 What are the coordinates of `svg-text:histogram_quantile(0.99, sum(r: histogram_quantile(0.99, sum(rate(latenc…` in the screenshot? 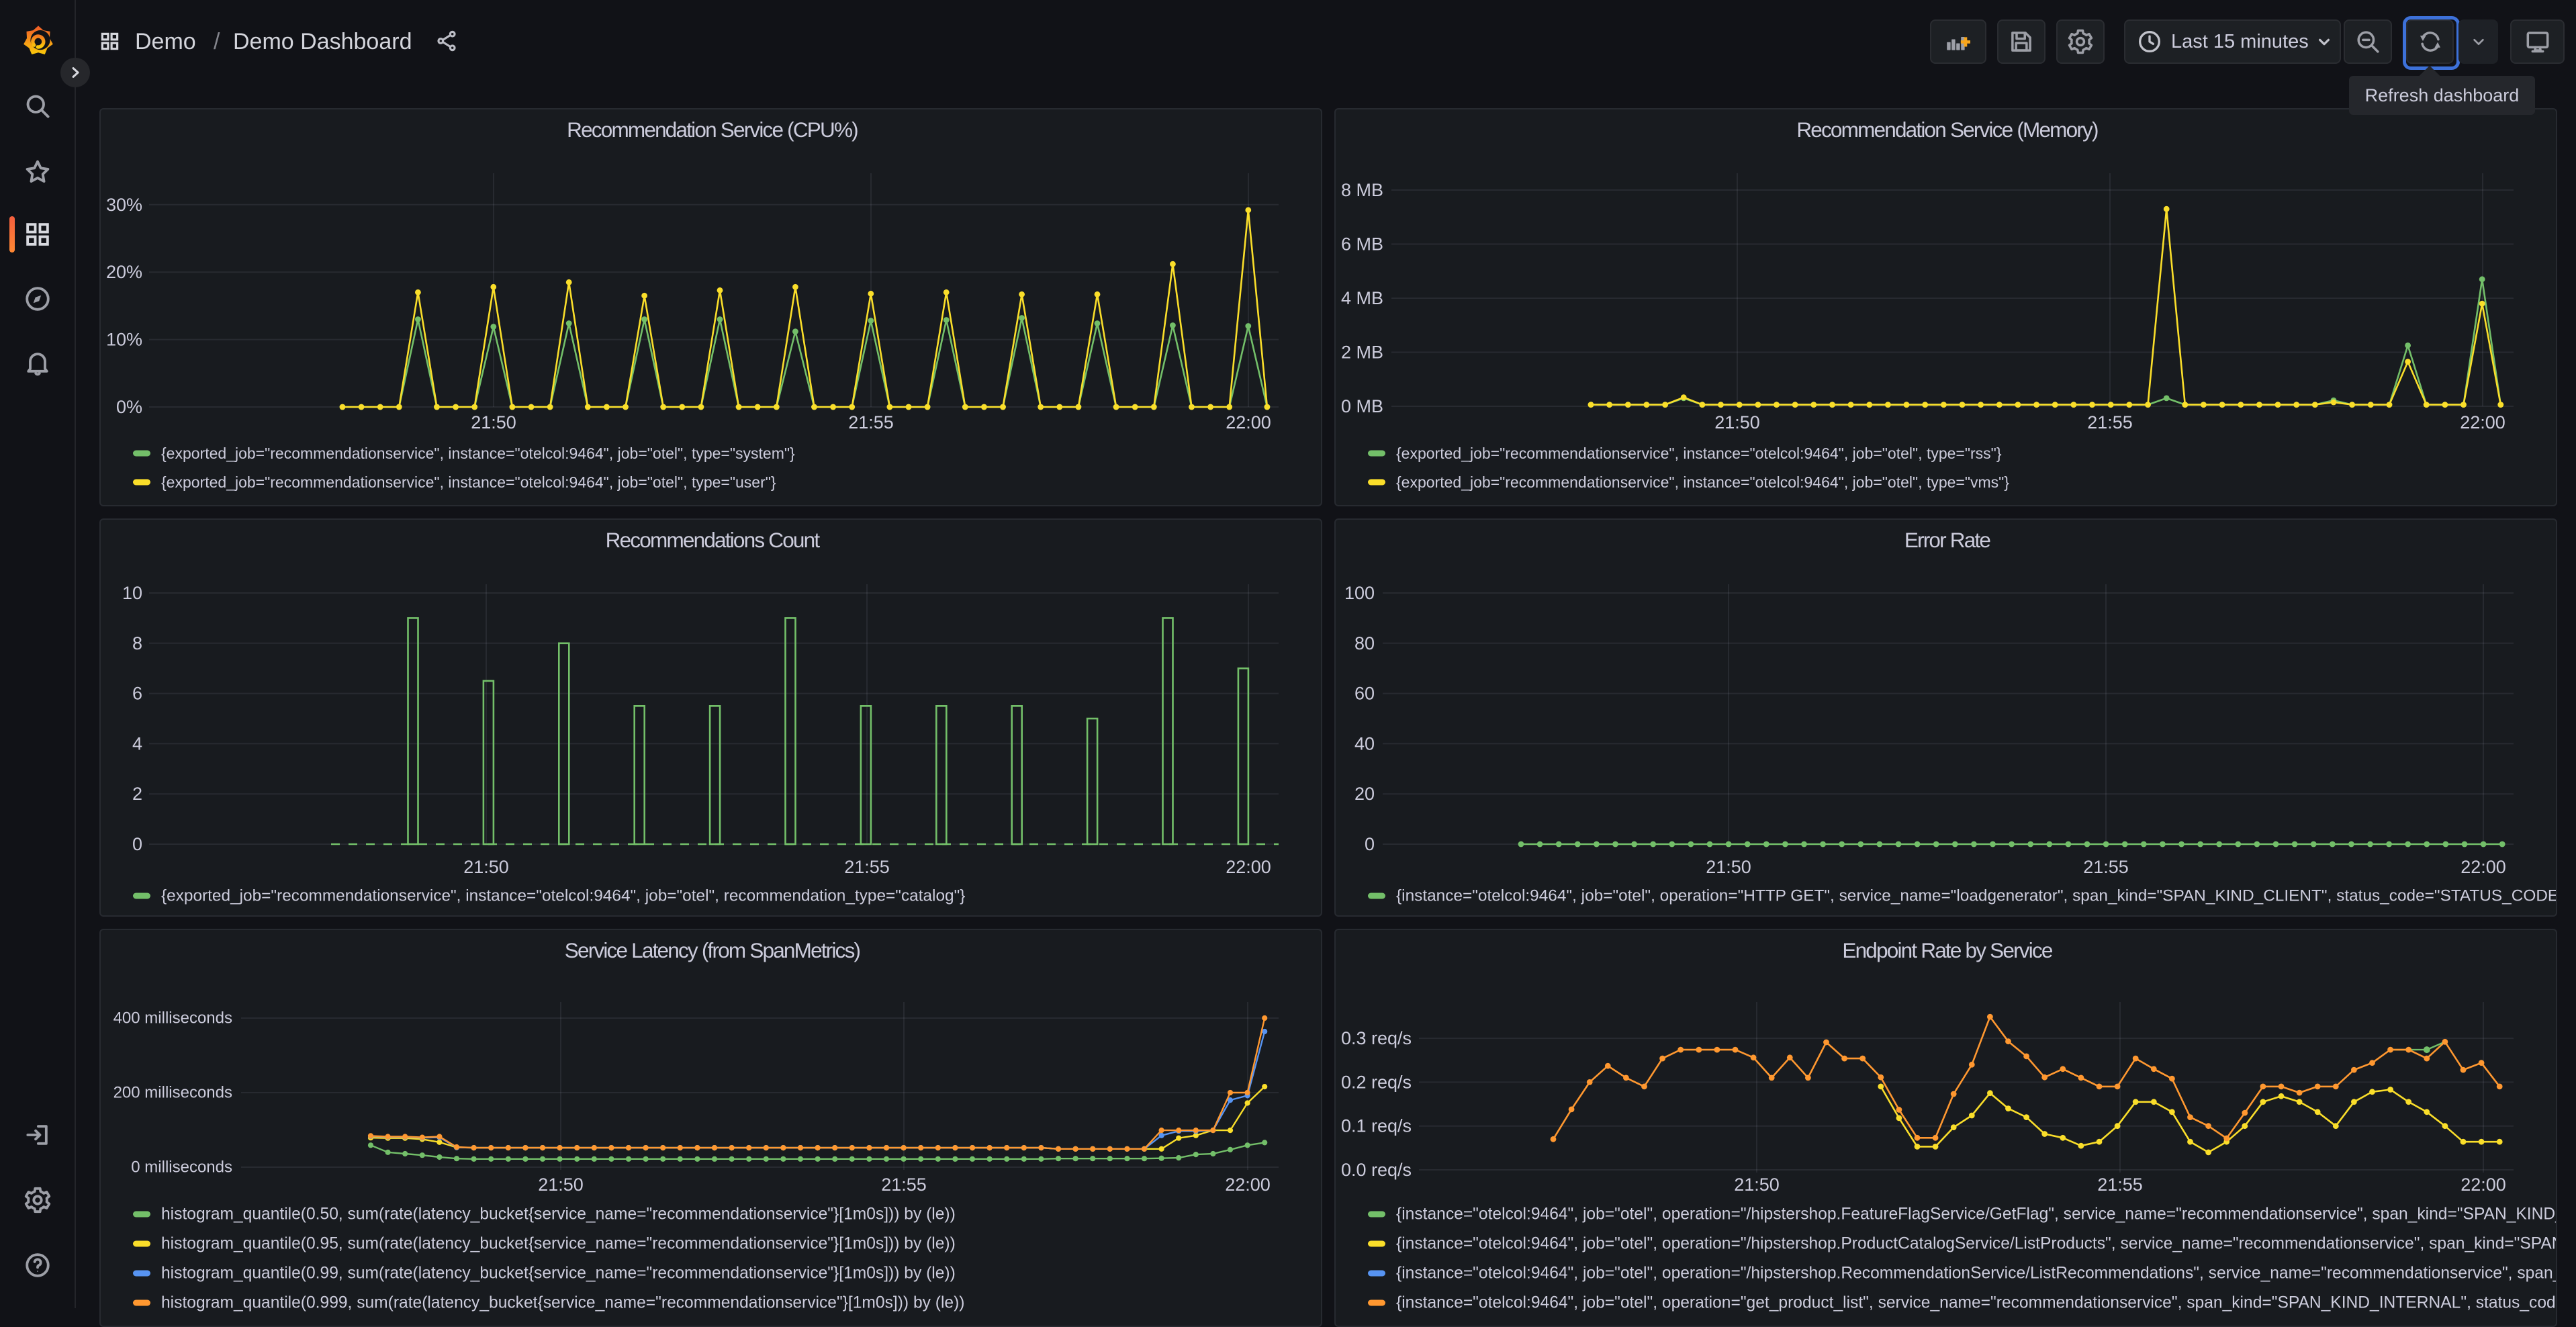 It's located at (558, 1274).